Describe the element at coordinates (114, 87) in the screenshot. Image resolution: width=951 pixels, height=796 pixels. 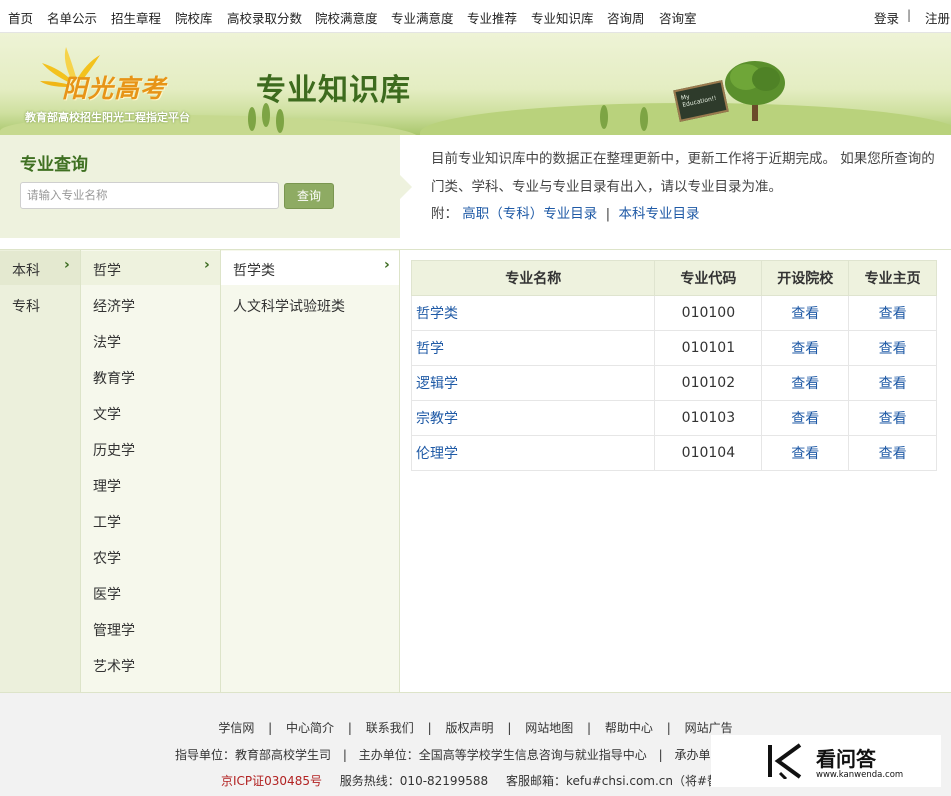
I see `logo-wordmark: 阳光高考` at that location.